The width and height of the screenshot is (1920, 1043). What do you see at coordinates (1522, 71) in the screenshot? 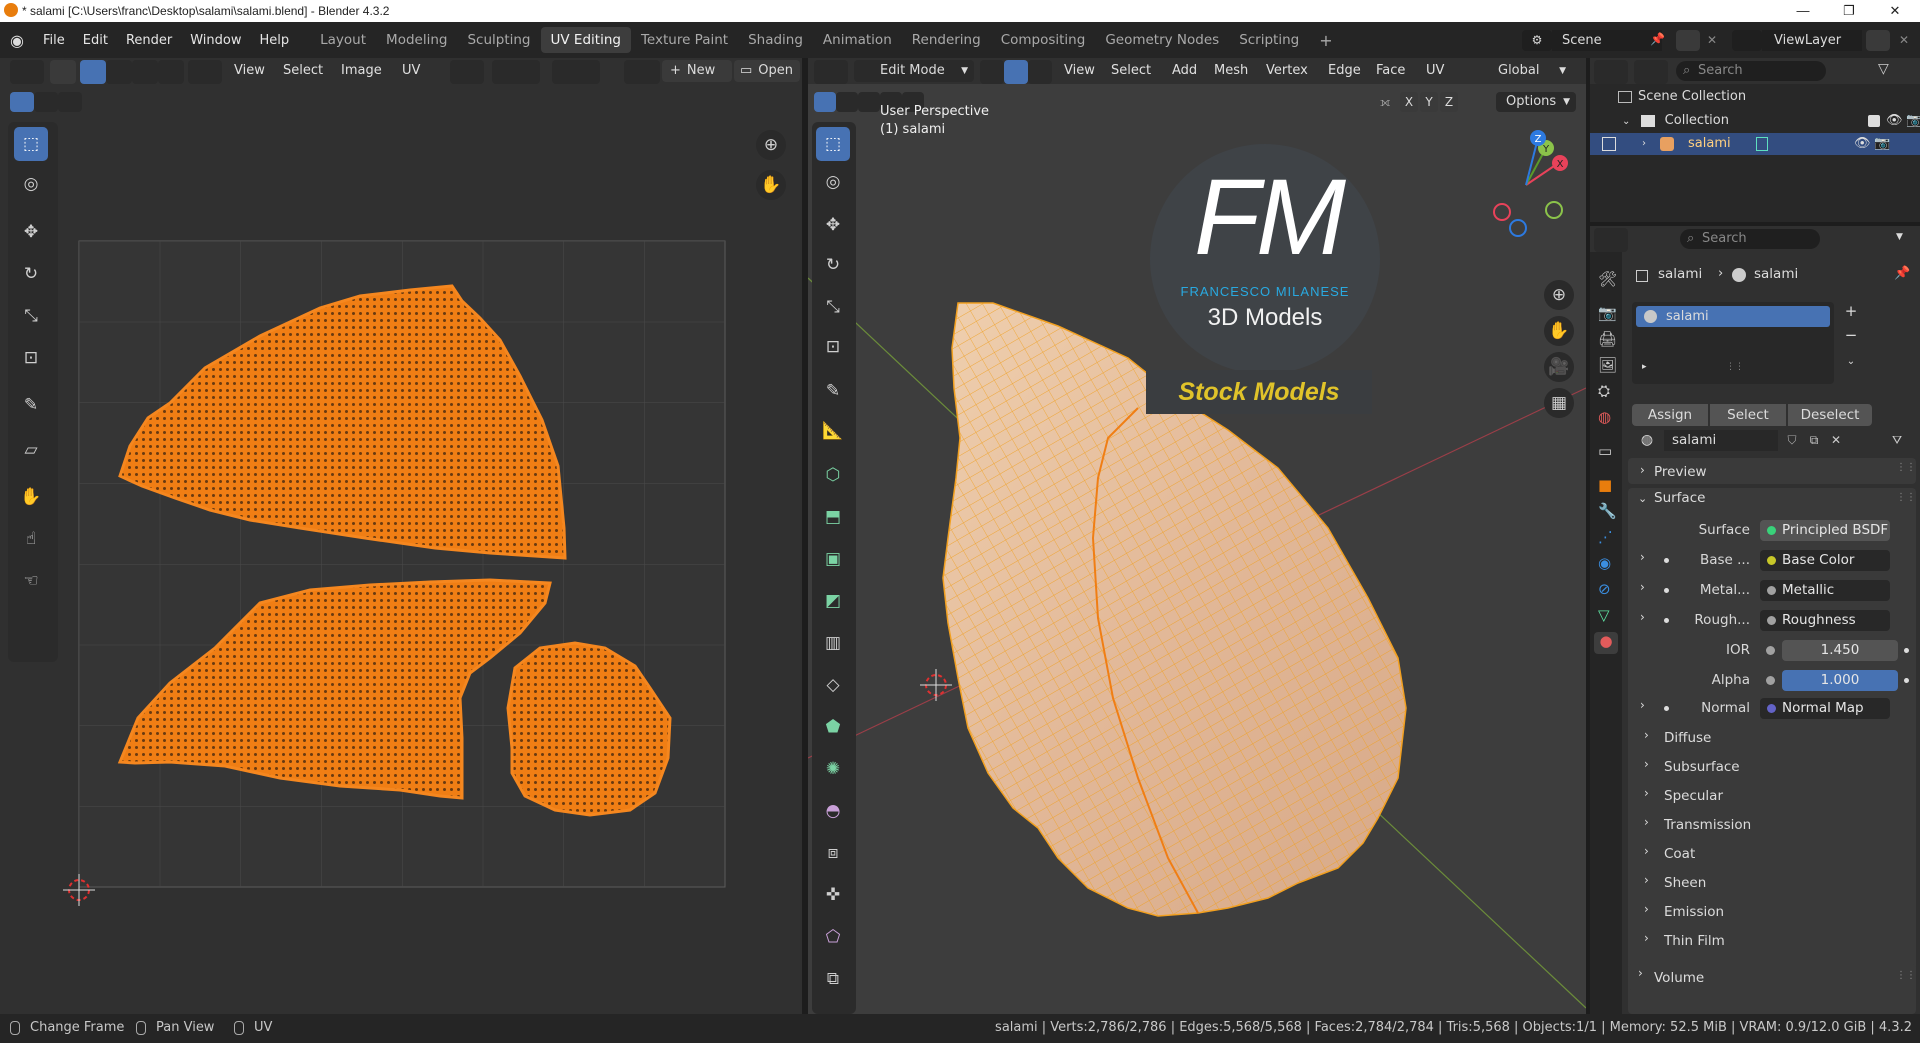
I see `transform-orientation-dropdown: Global ▼` at bounding box center [1522, 71].